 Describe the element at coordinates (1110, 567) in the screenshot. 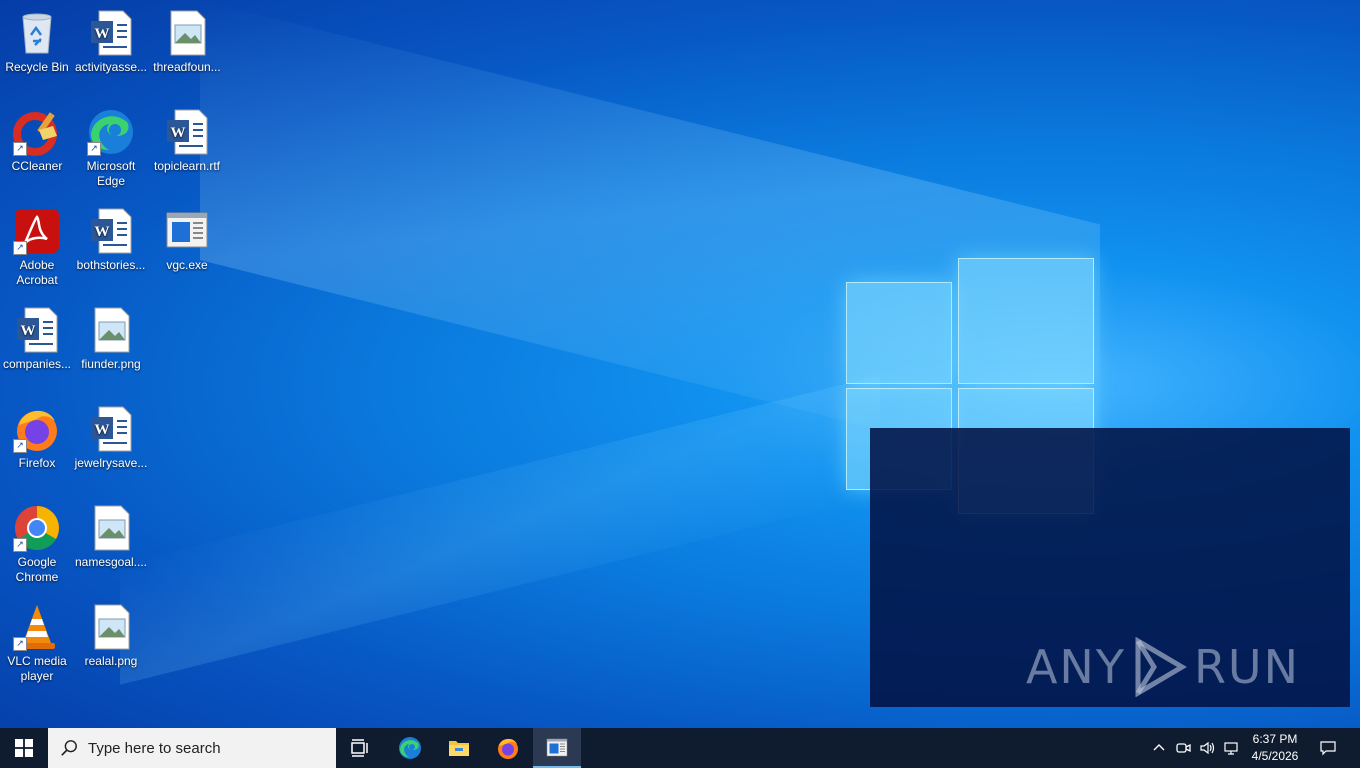

I see `anyrun-watermark-overlay: ANY RUN` at that location.